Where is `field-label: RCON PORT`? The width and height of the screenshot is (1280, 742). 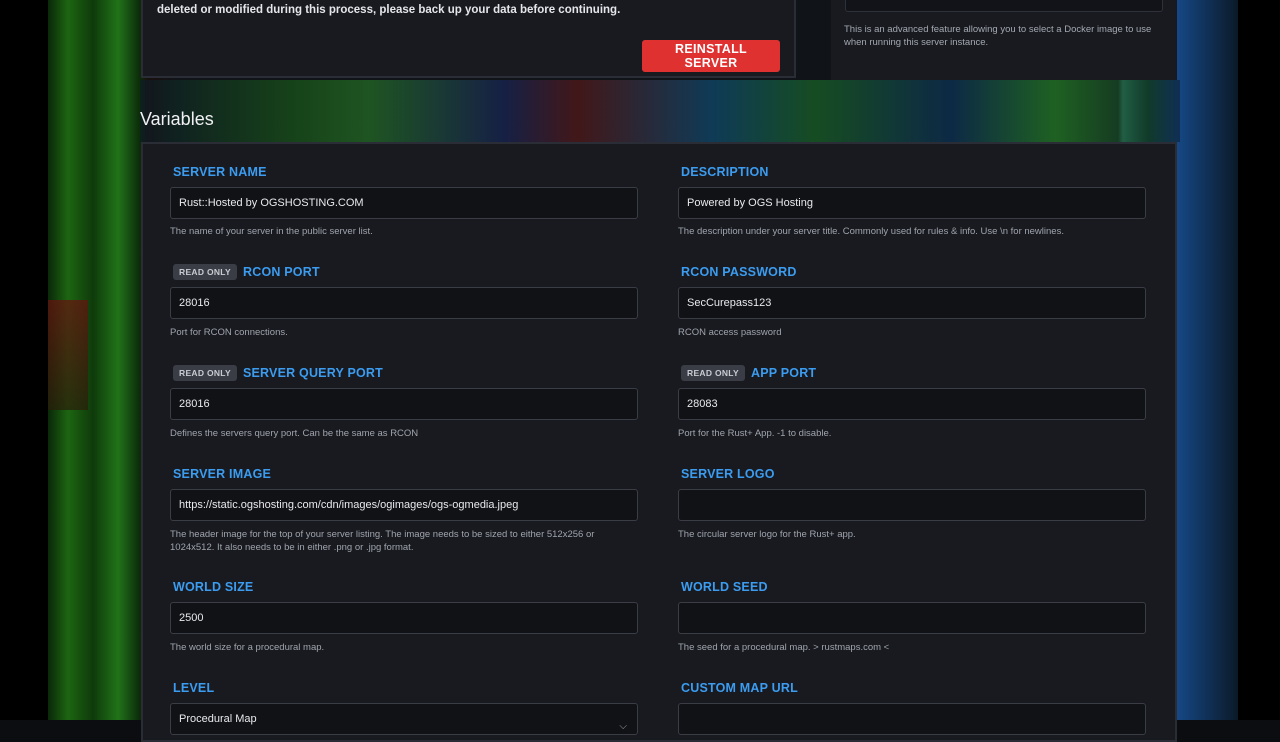 field-label: RCON PORT is located at coordinates (281, 272).